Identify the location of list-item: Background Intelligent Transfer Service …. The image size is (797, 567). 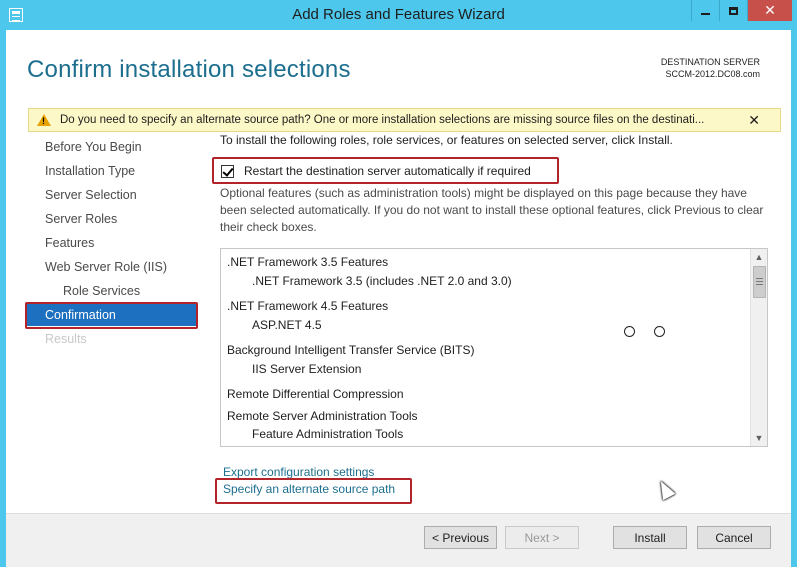
(351, 350).